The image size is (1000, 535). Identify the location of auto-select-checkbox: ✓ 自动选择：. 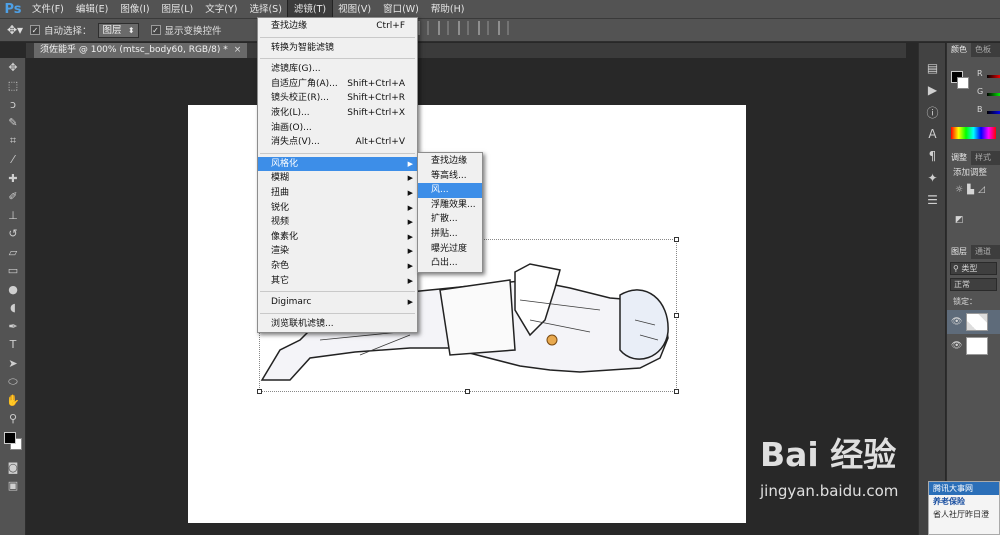
(61, 30).